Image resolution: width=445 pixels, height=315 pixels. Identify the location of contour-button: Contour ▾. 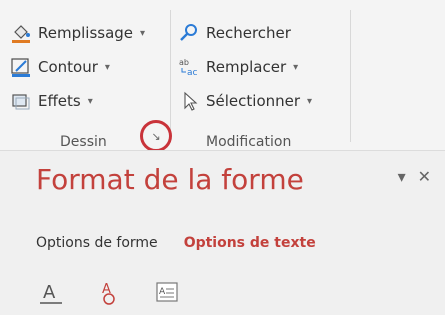
(60, 67).